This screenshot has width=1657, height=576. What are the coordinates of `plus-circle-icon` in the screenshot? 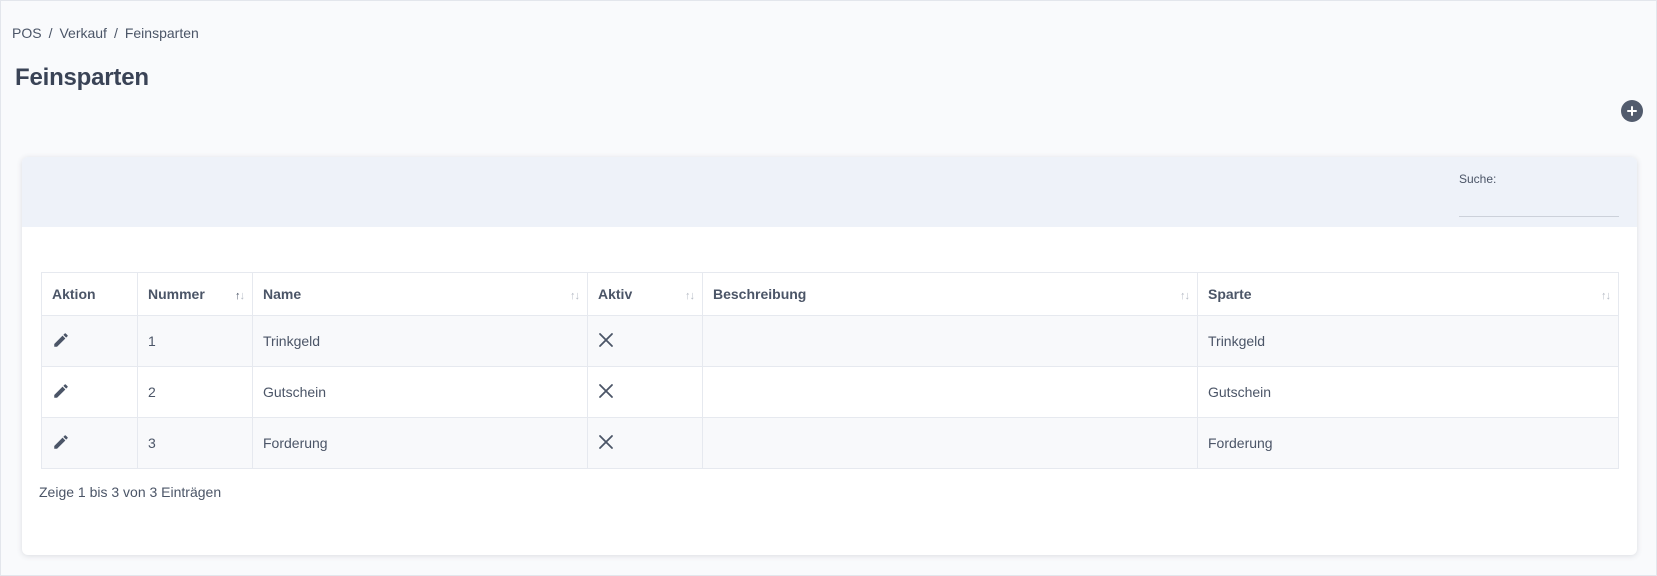 It's located at (1632, 111).